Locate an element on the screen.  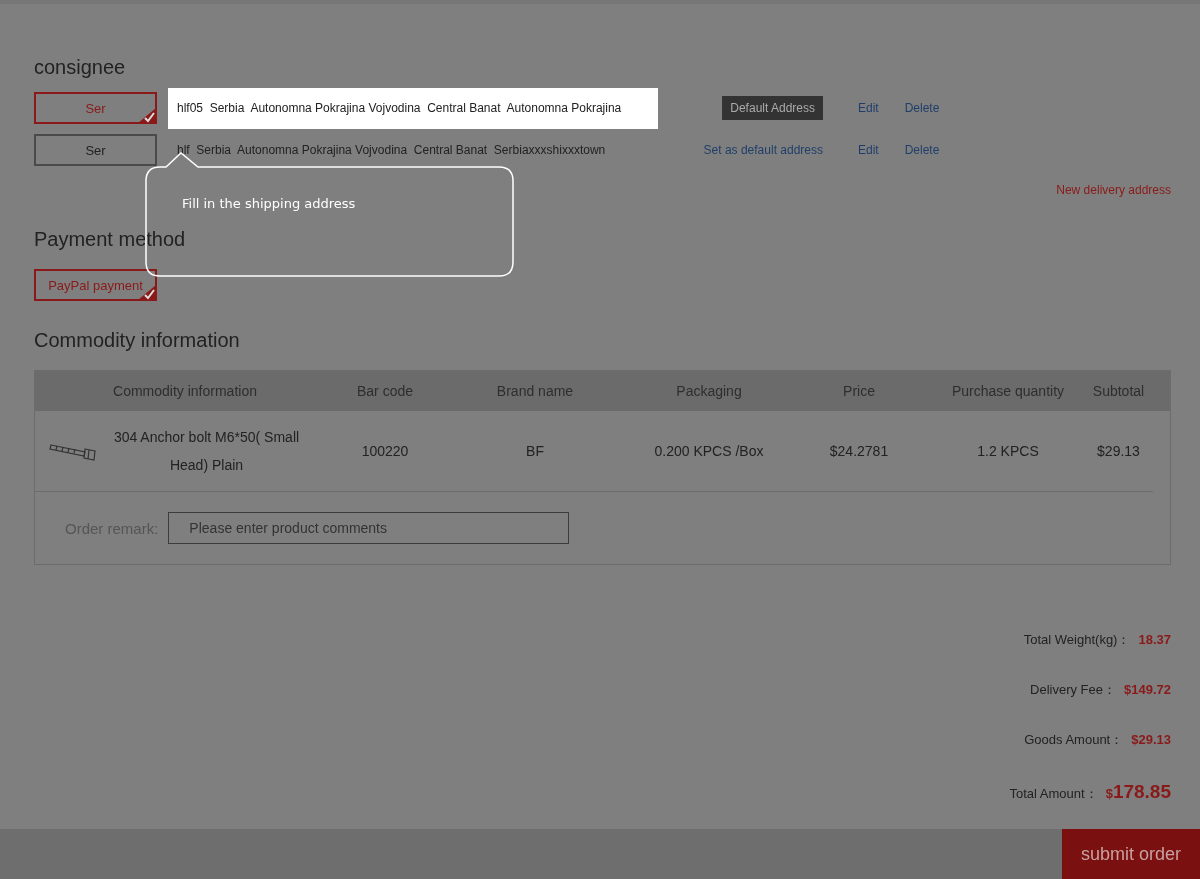
total-amount-value: $178.85 is located at coordinates (1138, 792).